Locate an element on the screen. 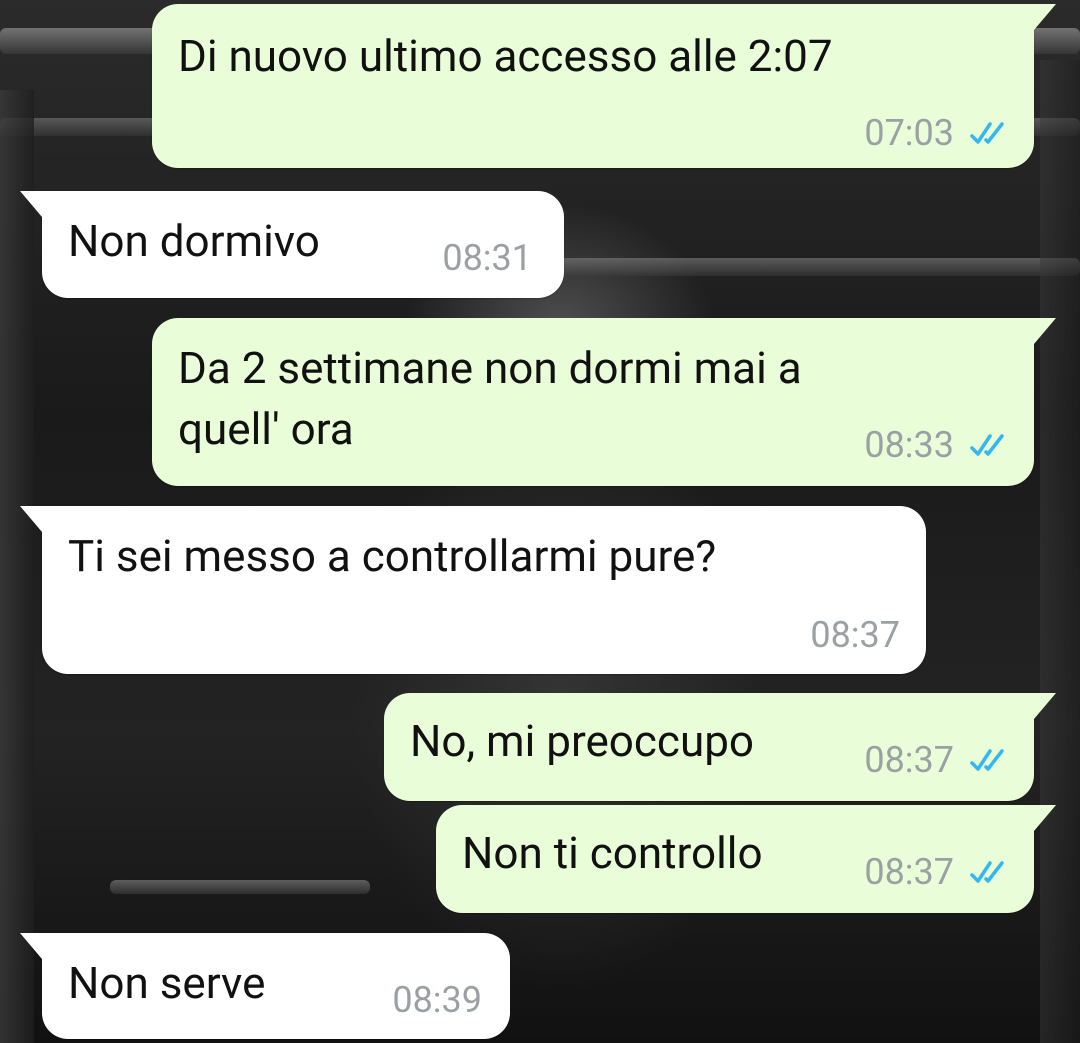 Image resolution: width=1080 pixels, height=1043 pixels. message-meta: 08:39 is located at coordinates (437, 1000).